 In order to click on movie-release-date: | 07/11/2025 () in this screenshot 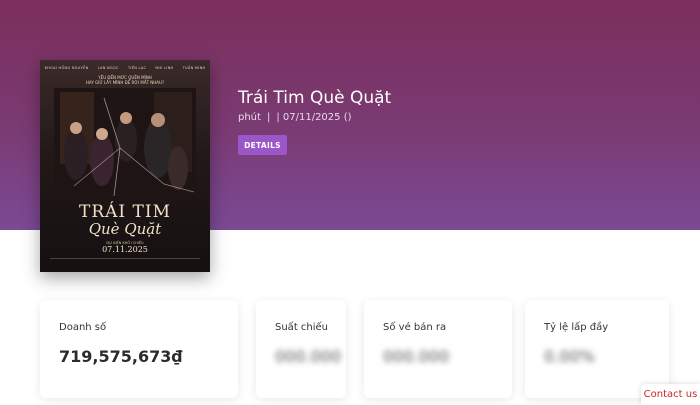, I will do `click(314, 117)`.